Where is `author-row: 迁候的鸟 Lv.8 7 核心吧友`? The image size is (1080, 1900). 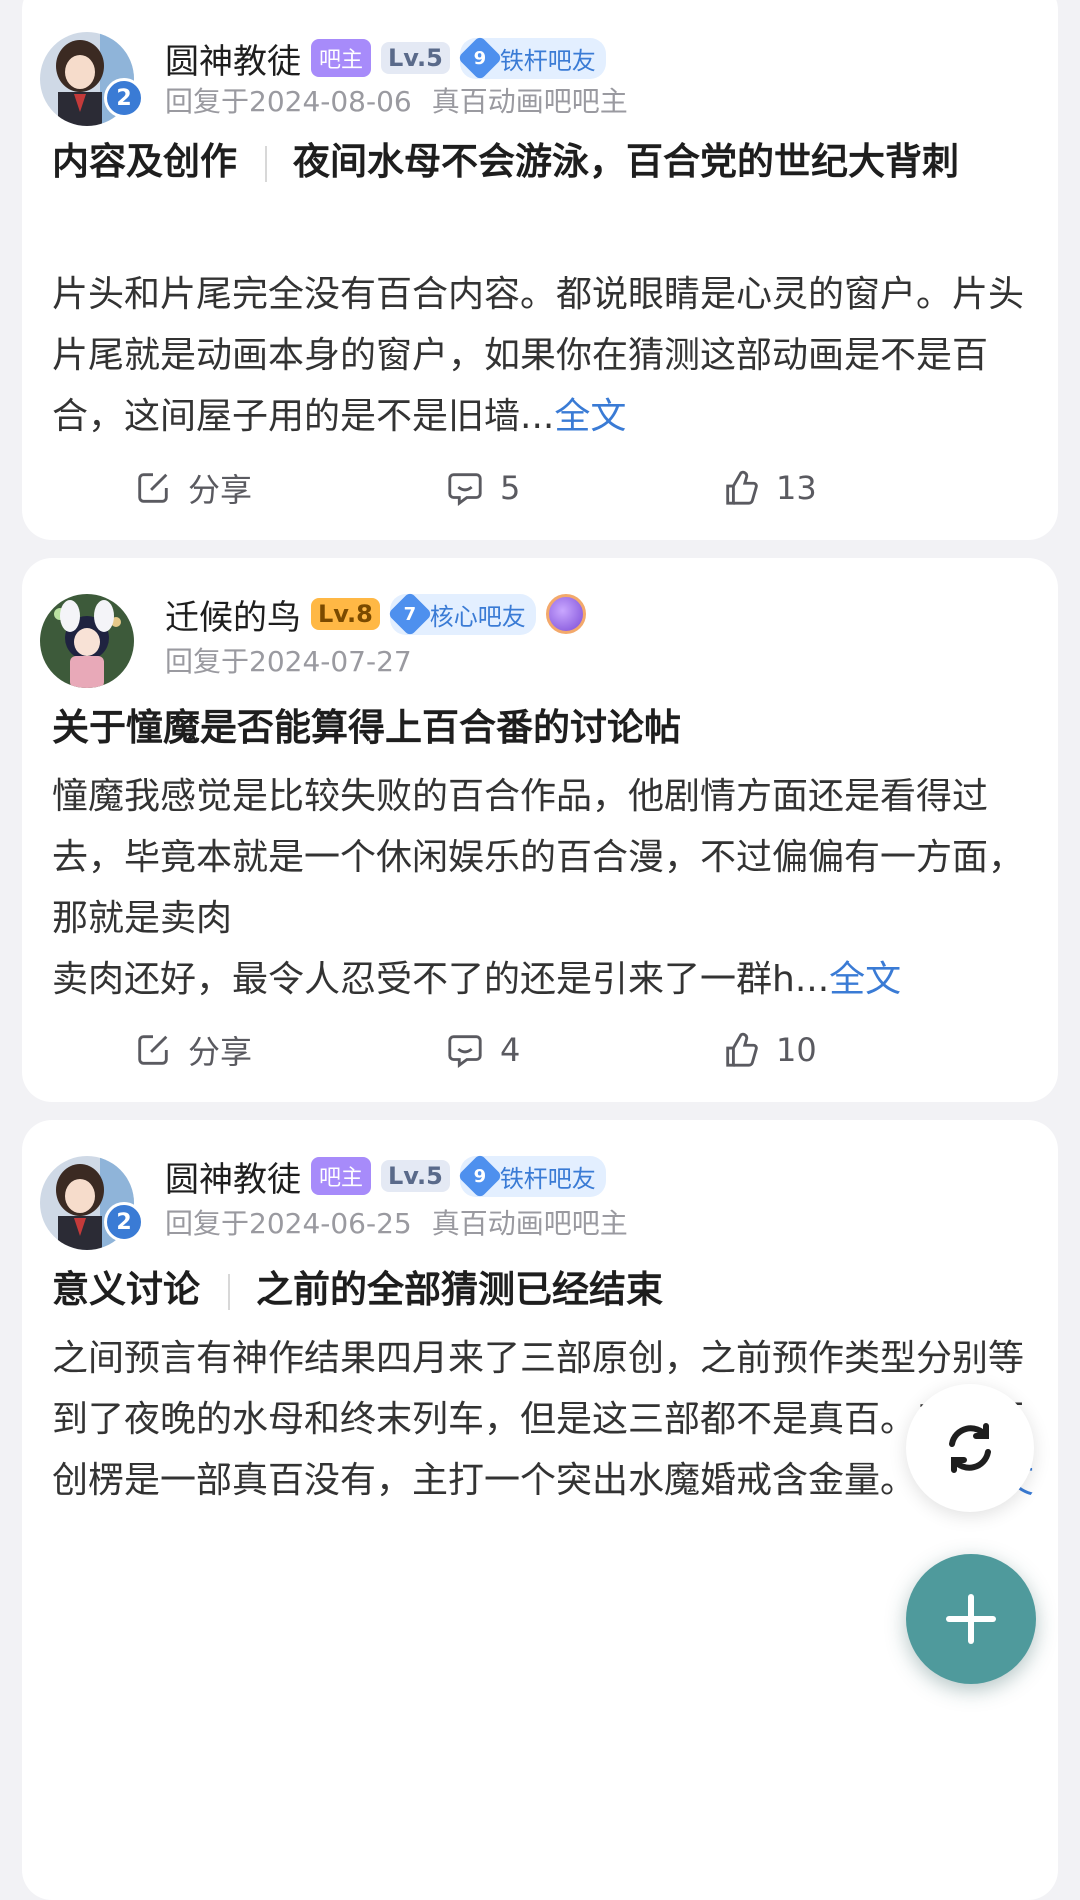 author-row: 迁候的鸟 Lv.8 7 核心吧友 is located at coordinates (375, 614).